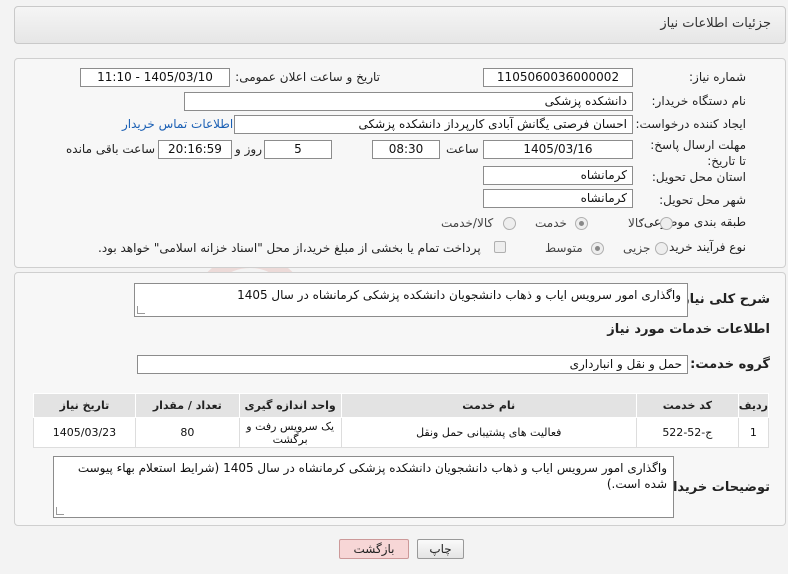 The width and height of the screenshot is (788, 574). Describe the element at coordinates (558, 149) in the screenshot. I see `deadline-date-field: 1405/03/16` at that location.